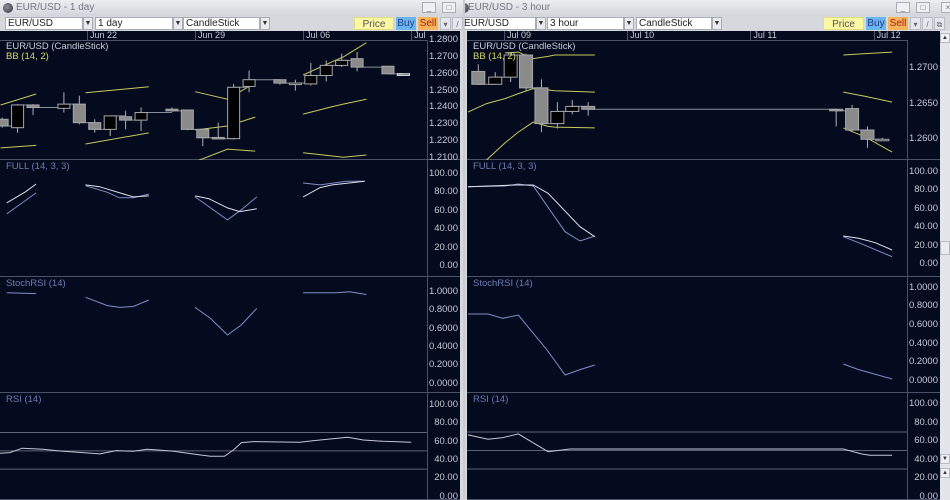 This screenshot has width=950, height=500. I want to click on title-bar: EUR/USD - 1 day _ □, so click(231, 8).